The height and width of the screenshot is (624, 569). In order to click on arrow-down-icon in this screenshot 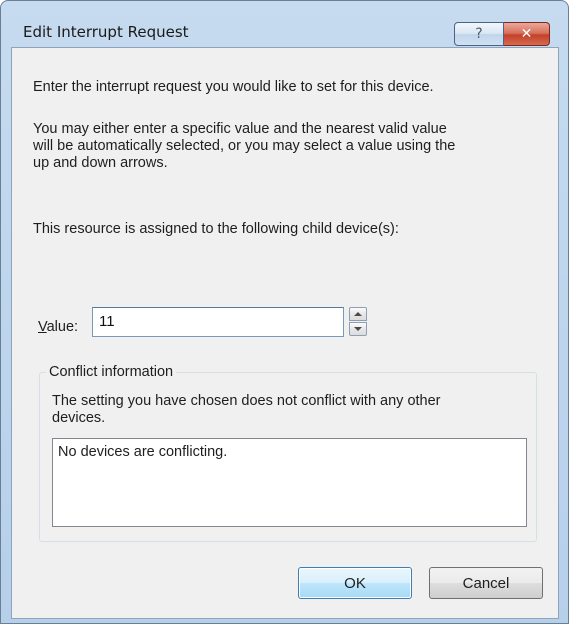, I will do `click(358, 329)`.